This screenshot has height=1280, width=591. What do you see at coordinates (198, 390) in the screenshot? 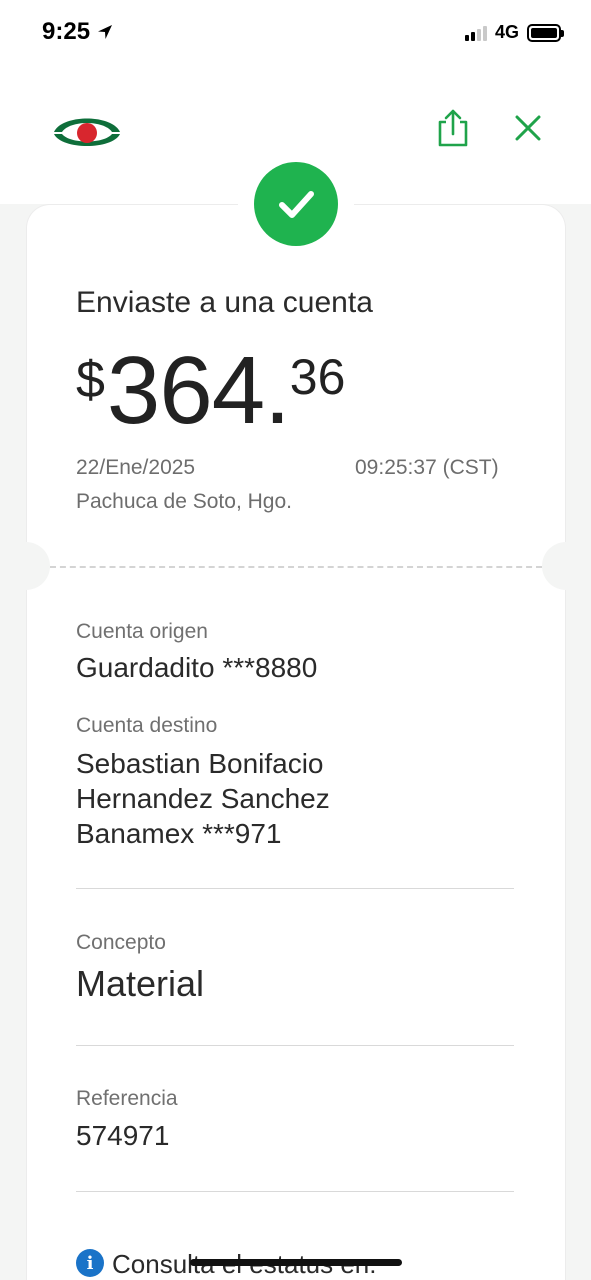
I see `amount-integer: 364.` at bounding box center [198, 390].